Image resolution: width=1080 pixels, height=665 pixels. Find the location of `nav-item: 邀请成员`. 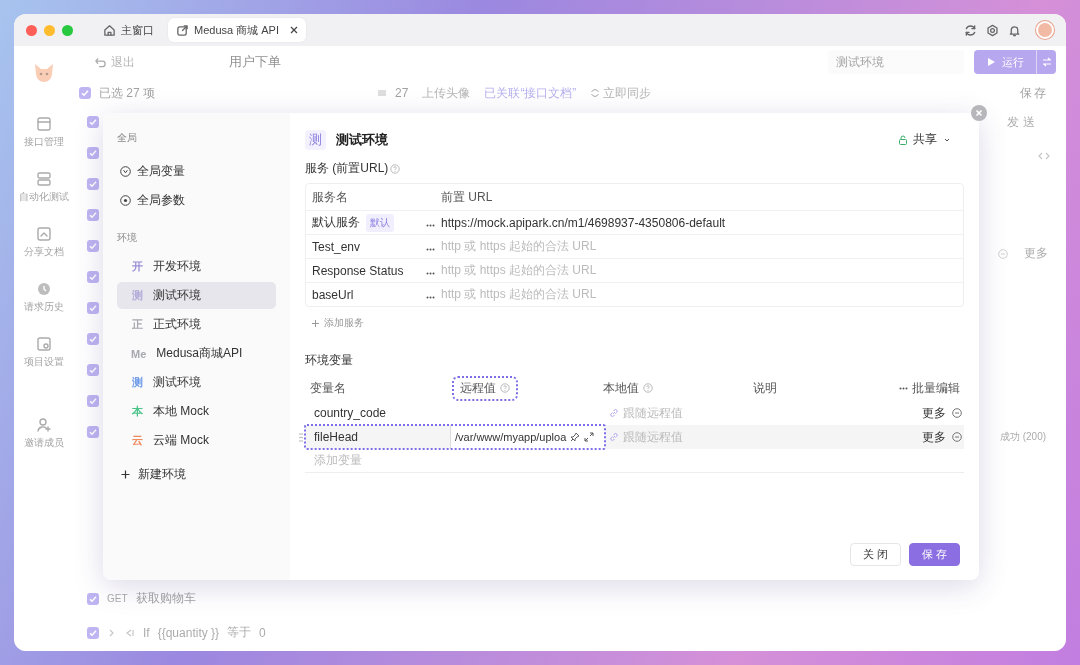

nav-item: 邀请成员 is located at coordinates (44, 433).